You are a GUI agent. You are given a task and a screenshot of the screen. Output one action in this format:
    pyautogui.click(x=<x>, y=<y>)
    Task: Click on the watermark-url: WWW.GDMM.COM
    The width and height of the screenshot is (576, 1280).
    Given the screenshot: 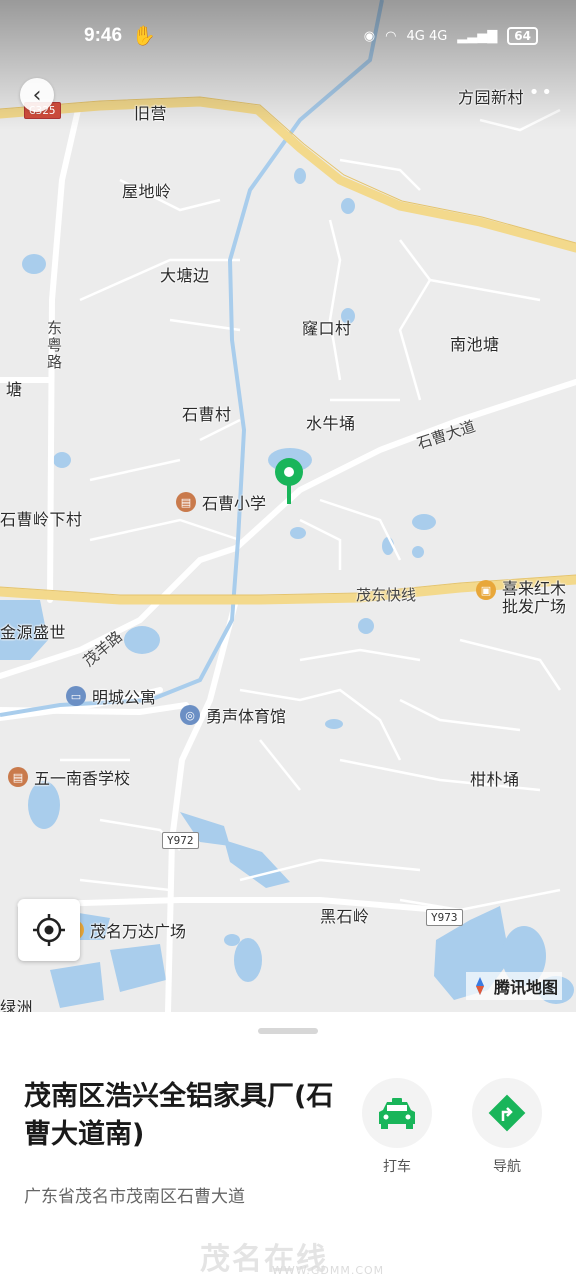 What is the action you would take?
    pyautogui.click(x=328, y=1270)
    